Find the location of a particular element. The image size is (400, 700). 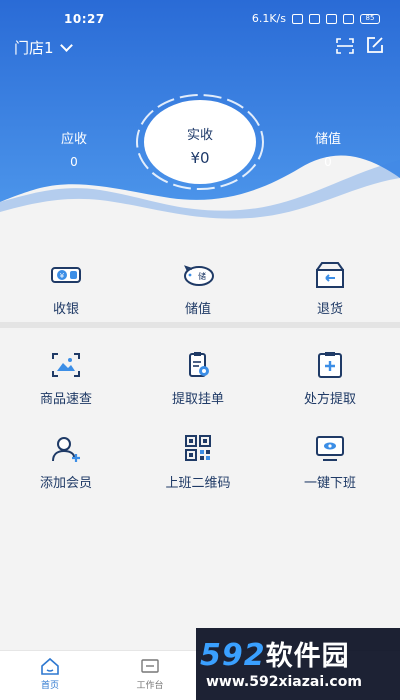

action-store-value: 储 储值 is located at coordinates (198, 288).